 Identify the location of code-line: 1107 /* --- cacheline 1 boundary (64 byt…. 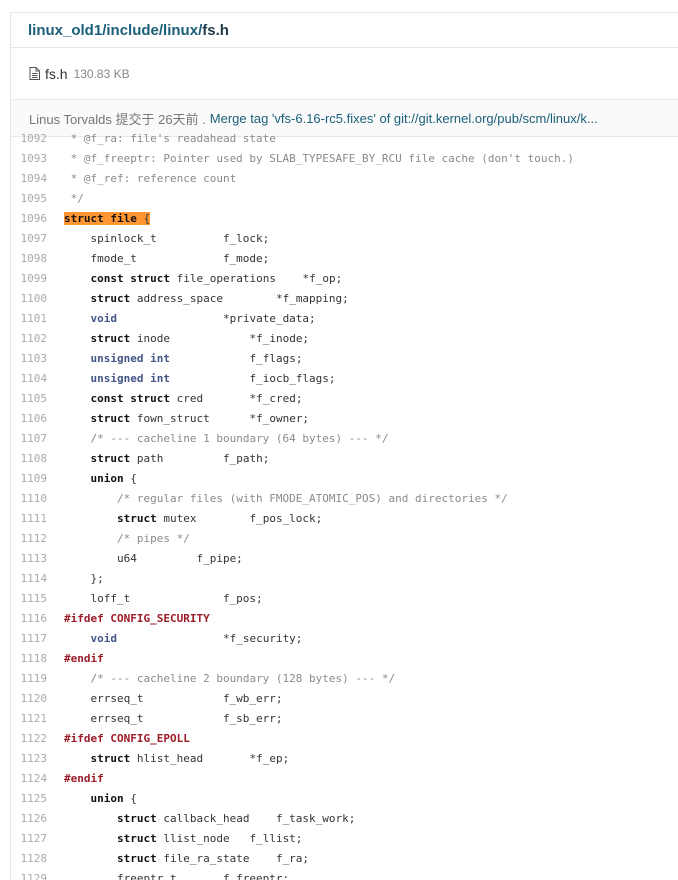
(344, 439).